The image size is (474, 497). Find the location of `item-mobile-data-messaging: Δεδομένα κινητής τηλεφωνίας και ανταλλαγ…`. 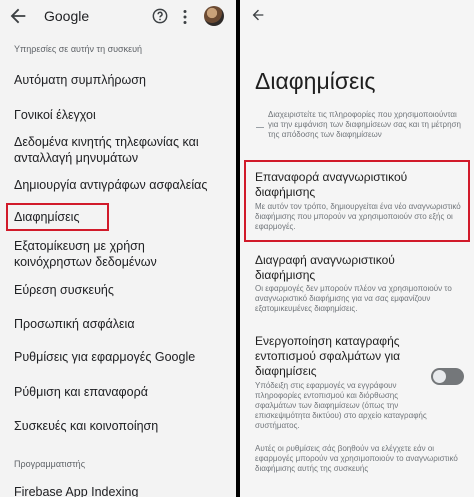

item-mobile-data-messaging: Δεδομένα κινητής τηλεφωνίας και ανταλλαγ… is located at coordinates (120, 150).